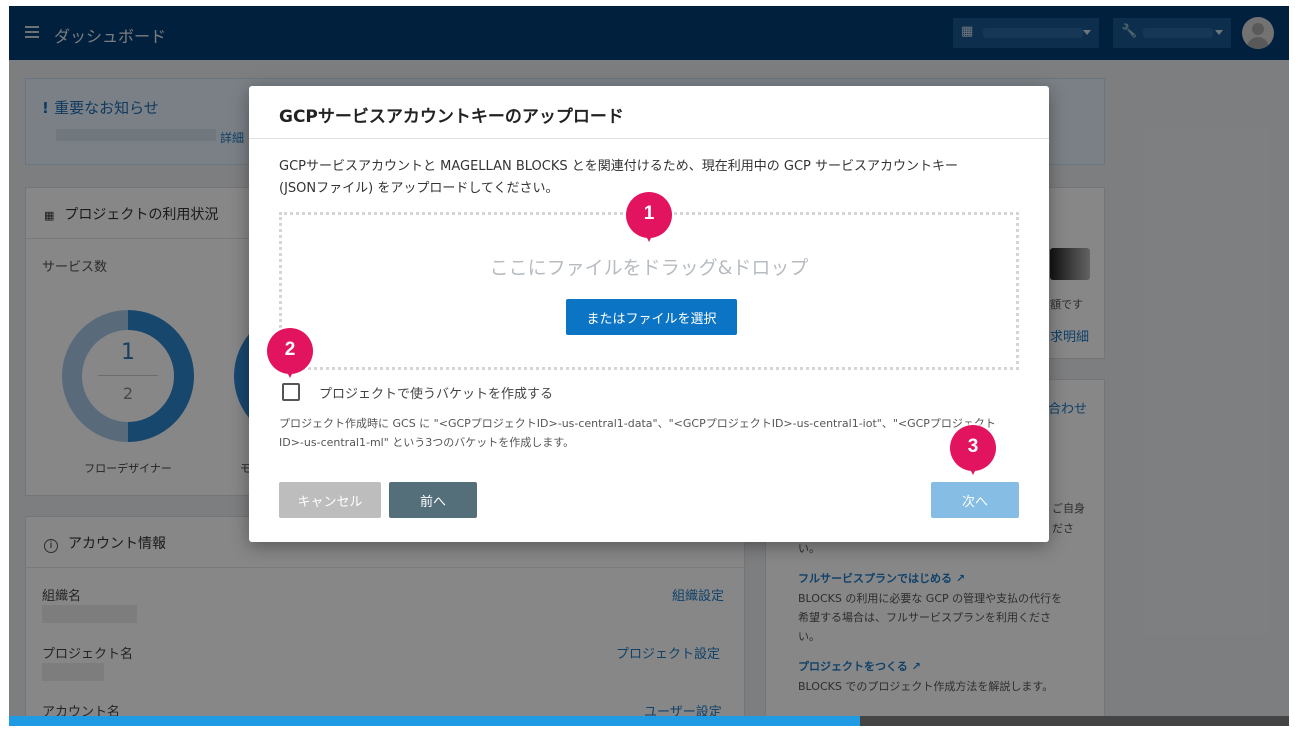 The height and width of the screenshot is (738, 1298). Describe the element at coordinates (291, 392) in the screenshot. I see `create-bucket-checkbox` at that location.